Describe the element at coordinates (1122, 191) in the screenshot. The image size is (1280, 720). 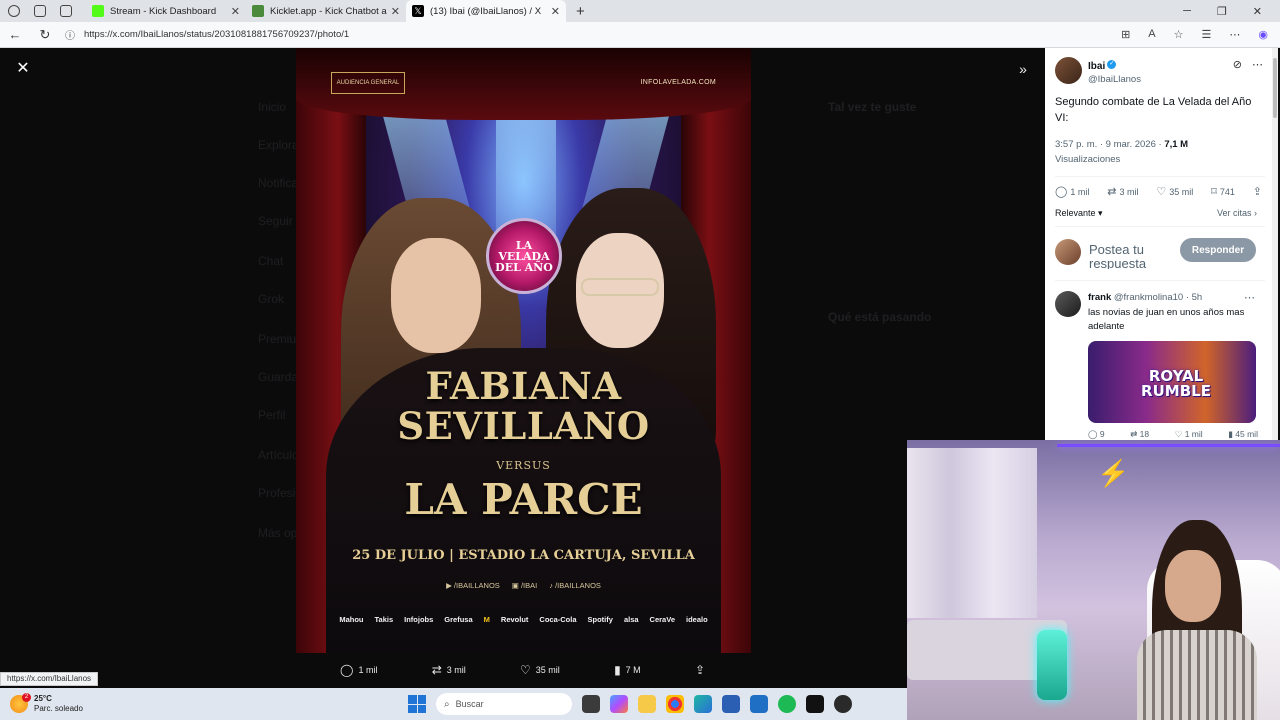
I see `repost-stat: ⇄ 3 mil` at that location.